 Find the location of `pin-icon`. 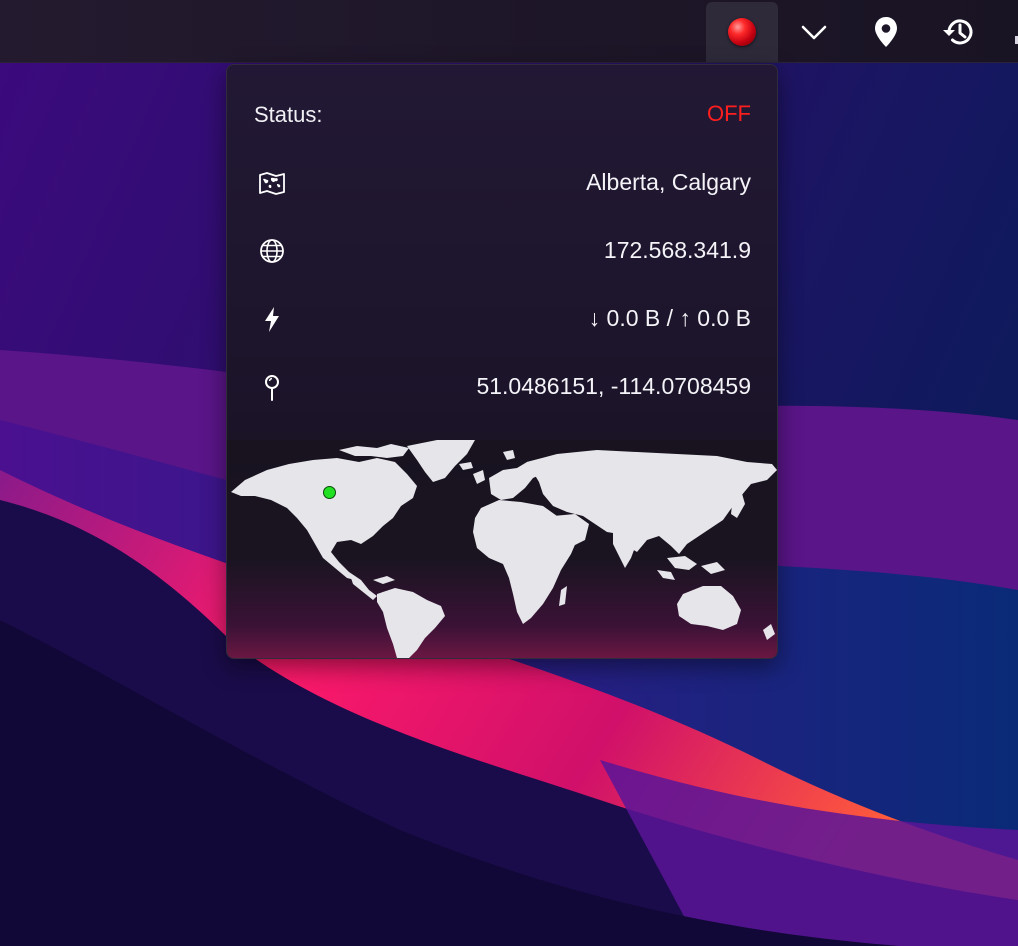

pin-icon is located at coordinates (272, 388).